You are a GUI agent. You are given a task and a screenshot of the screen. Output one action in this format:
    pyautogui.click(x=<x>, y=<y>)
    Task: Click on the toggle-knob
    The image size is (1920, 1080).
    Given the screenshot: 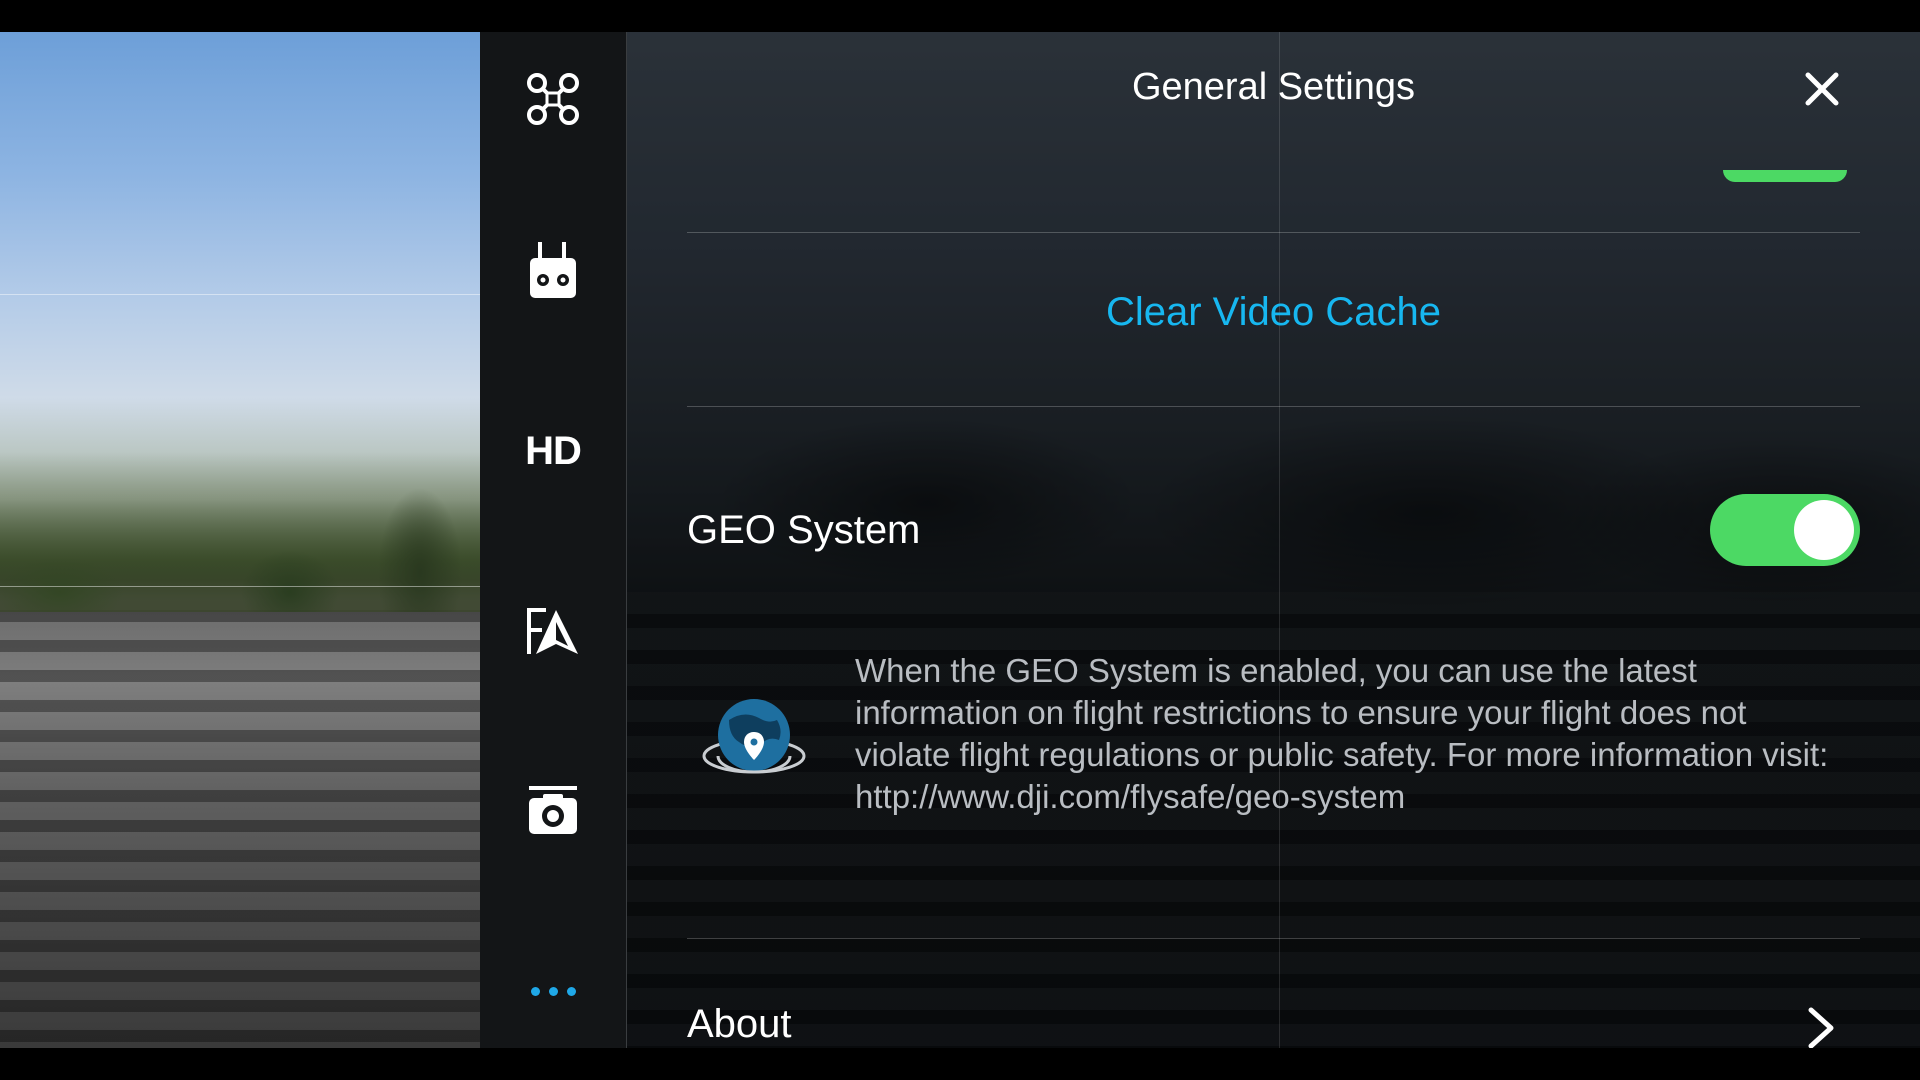 What is the action you would take?
    pyautogui.click(x=1824, y=530)
    